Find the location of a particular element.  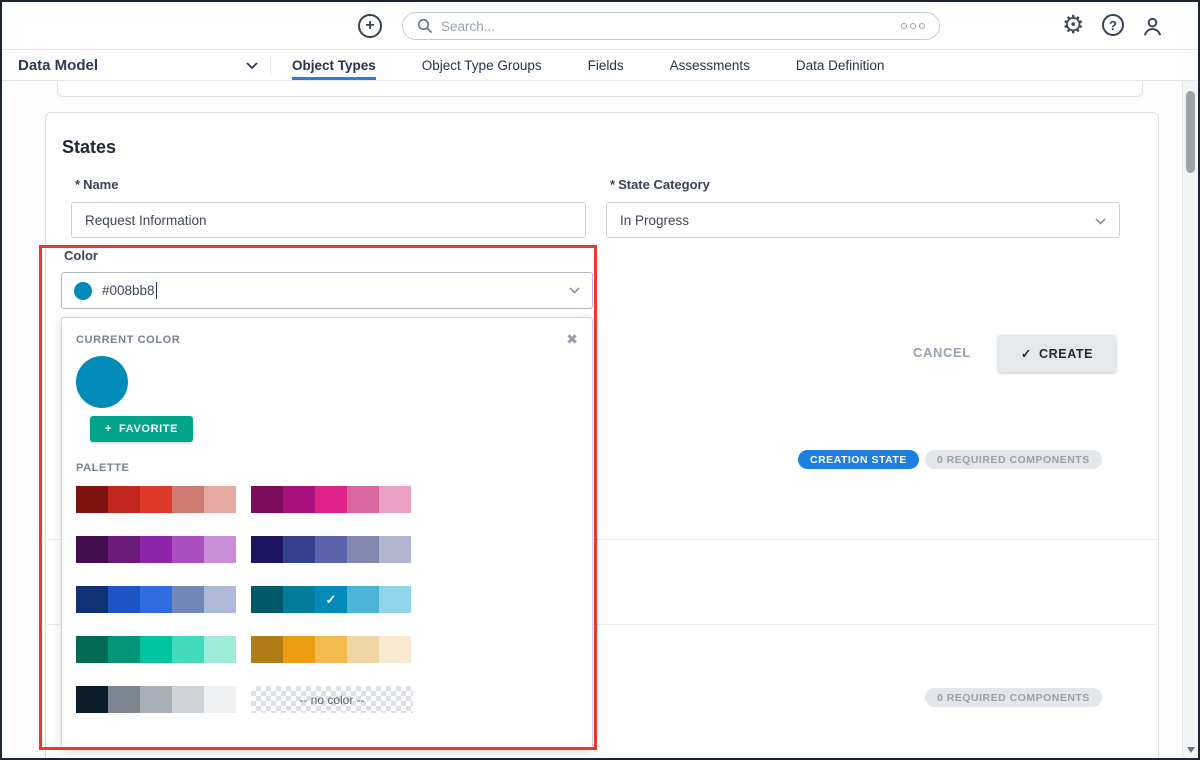

required-marker: * is located at coordinates (613, 184).